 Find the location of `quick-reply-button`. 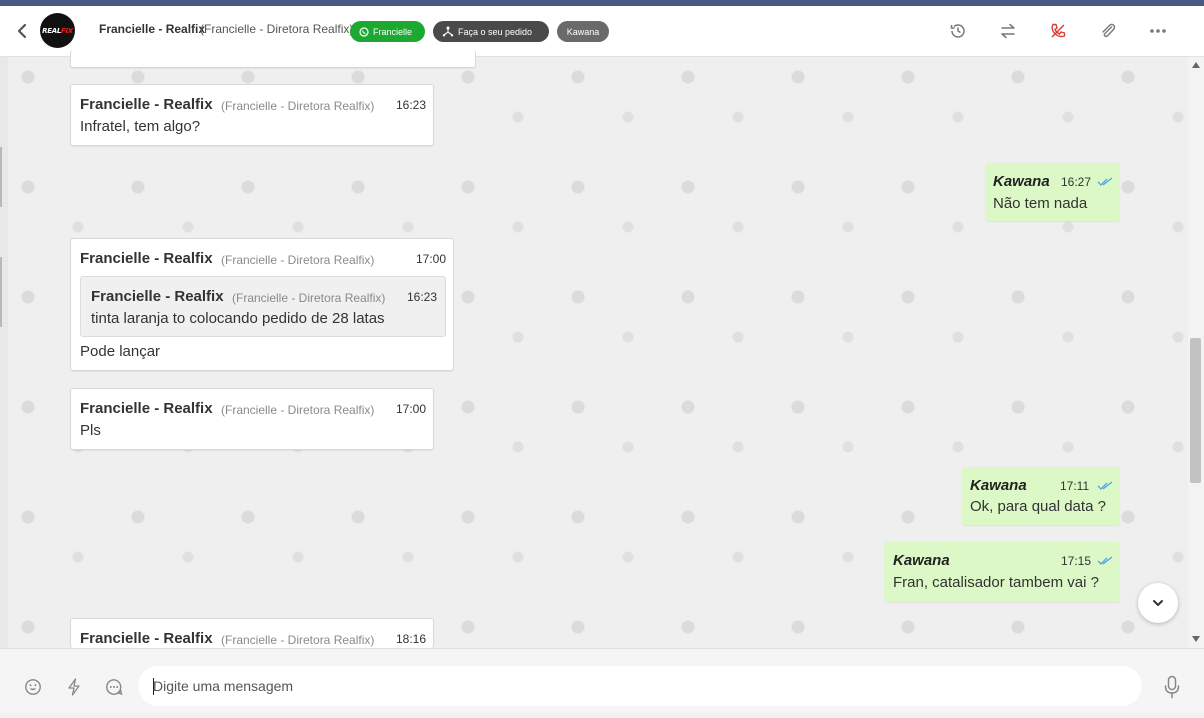

quick-reply-button is located at coordinates (114, 687).